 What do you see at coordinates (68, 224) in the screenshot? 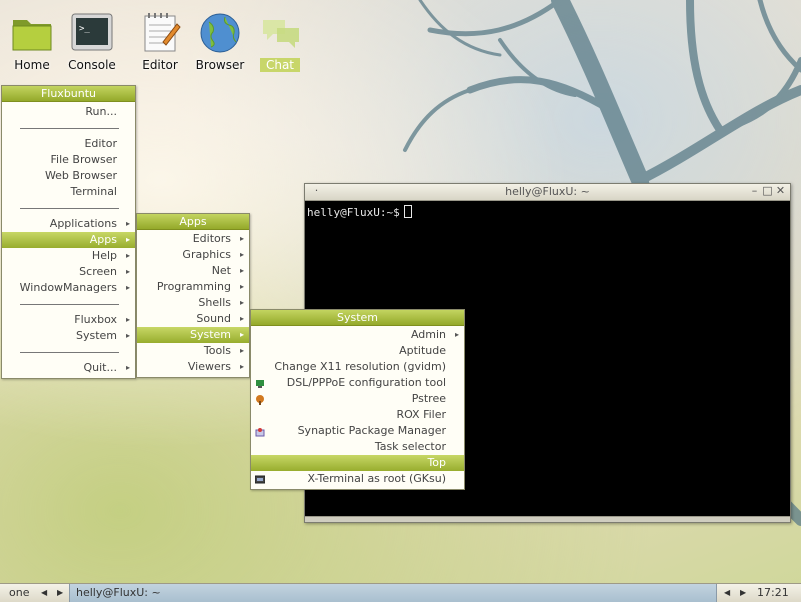
I see `menu-item-applications: Applications` at bounding box center [68, 224].